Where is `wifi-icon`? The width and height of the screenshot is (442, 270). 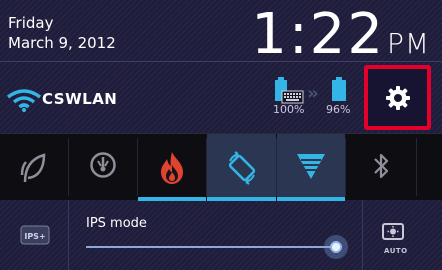
wifi-icon is located at coordinates (24, 100).